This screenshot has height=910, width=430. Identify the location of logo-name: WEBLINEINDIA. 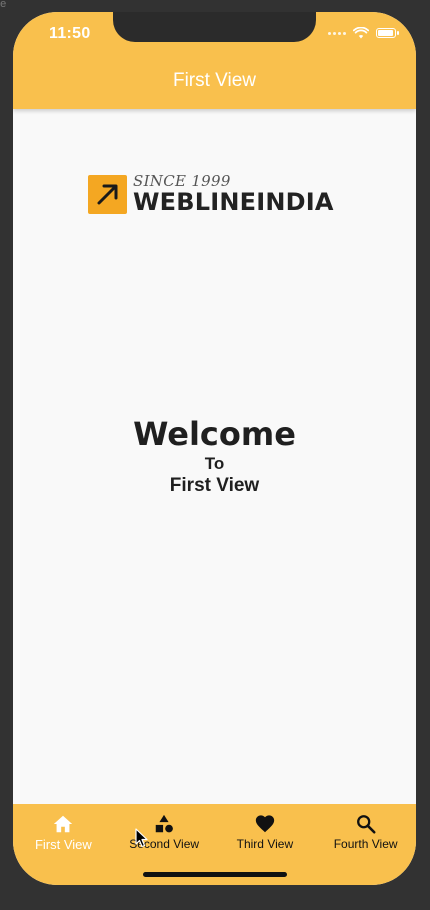
(233, 202).